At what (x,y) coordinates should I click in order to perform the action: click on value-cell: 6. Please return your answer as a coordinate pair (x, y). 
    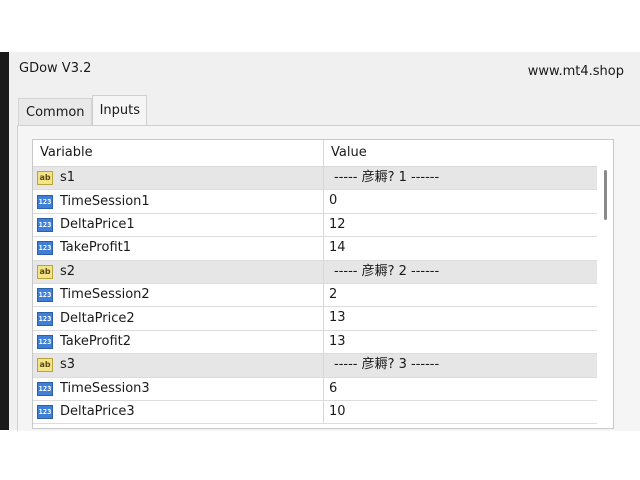
    Looking at the image, I should click on (468, 389).